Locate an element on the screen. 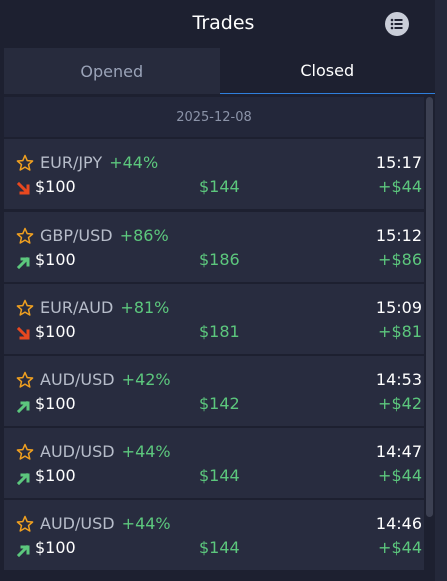 The image size is (447, 581). pair-name: GBP/USD is located at coordinates (76, 235).